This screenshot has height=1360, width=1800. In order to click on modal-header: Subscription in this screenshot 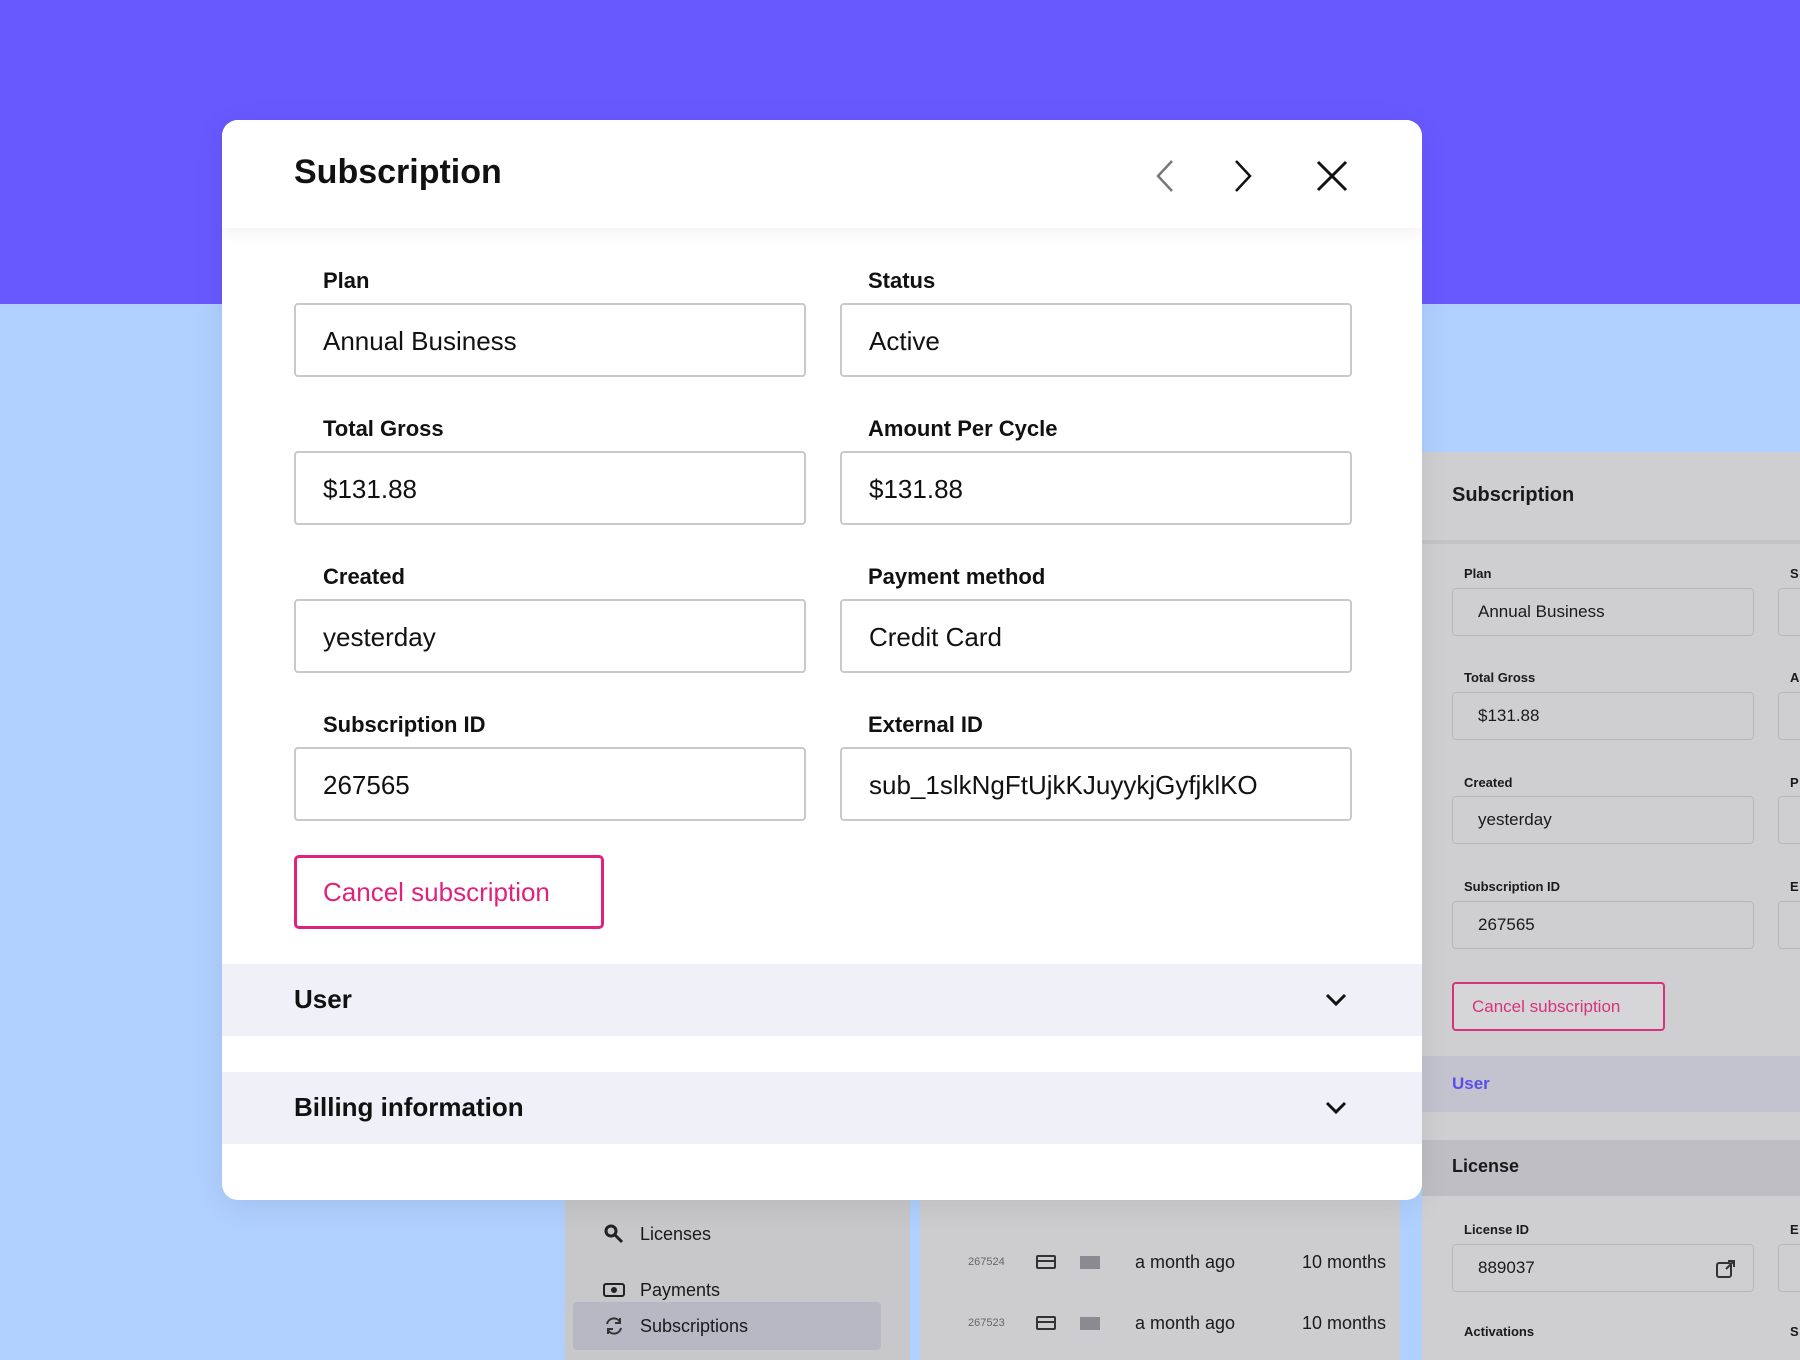, I will do `click(822, 174)`.